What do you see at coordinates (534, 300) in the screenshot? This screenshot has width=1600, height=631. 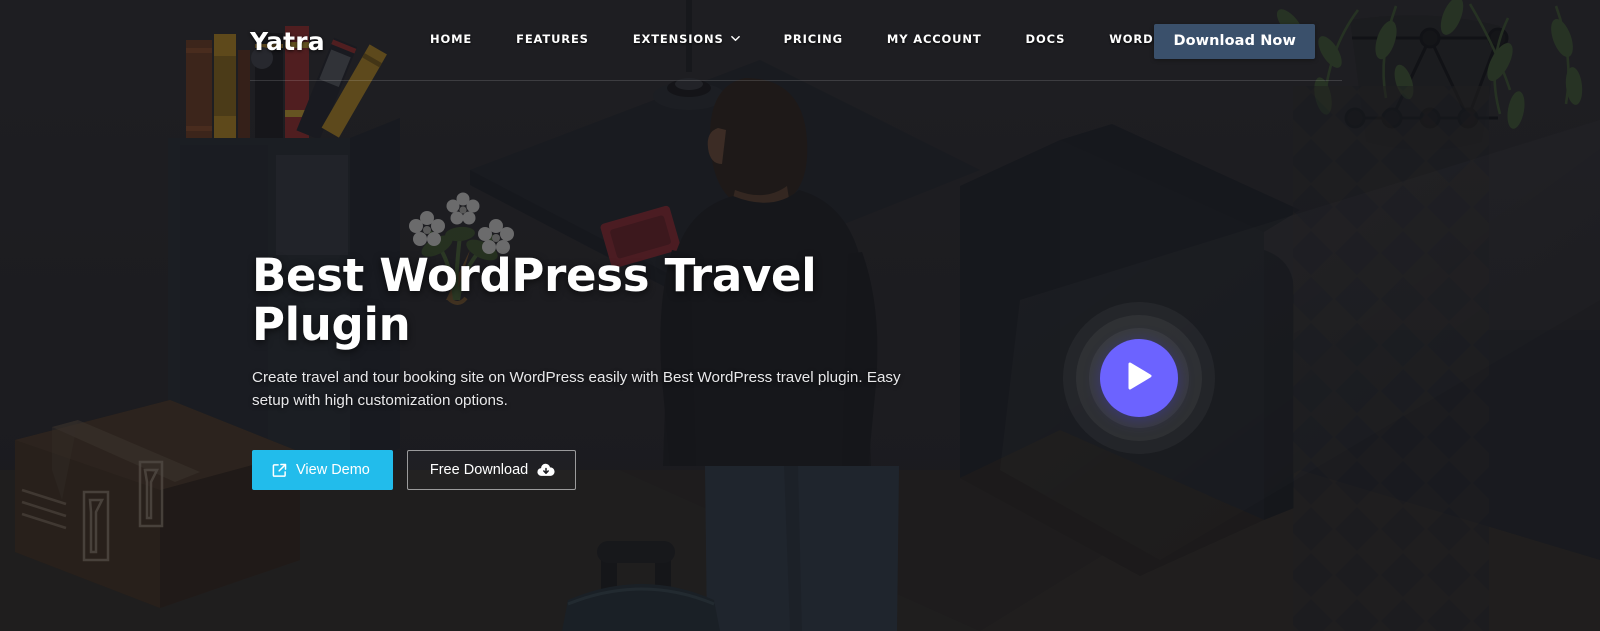 I see `page-title: Best WordPress Travel Plugin` at bounding box center [534, 300].